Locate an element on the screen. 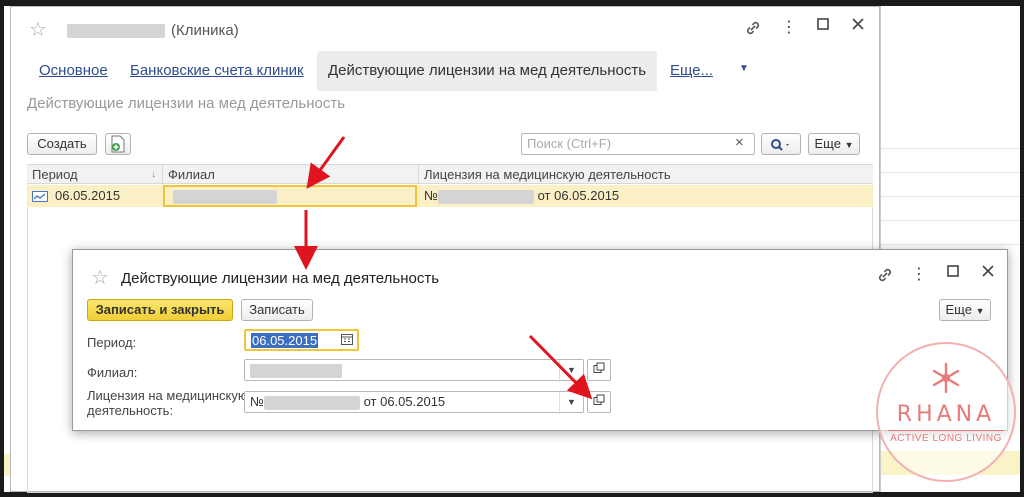  more-options-icon: ⋮ is located at coordinates (789, 27).